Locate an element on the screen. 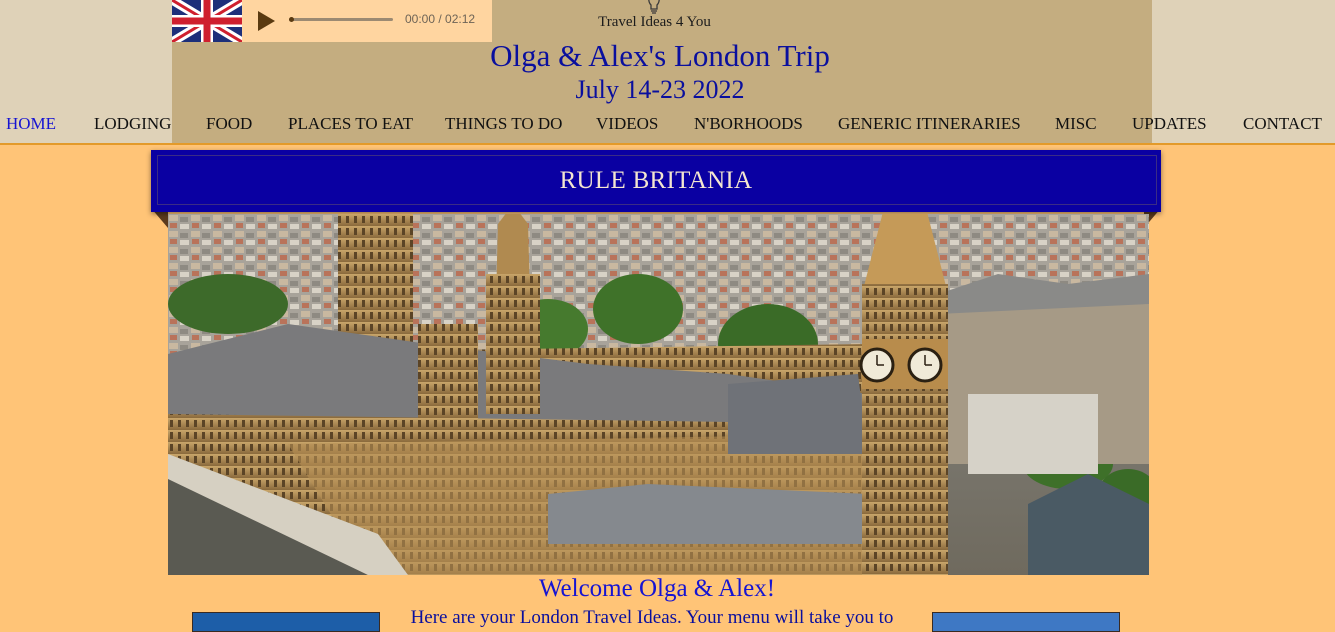 This screenshot has height=632, width=1335. audio-player: 00:00 / 02:12 is located at coordinates (367, 21).